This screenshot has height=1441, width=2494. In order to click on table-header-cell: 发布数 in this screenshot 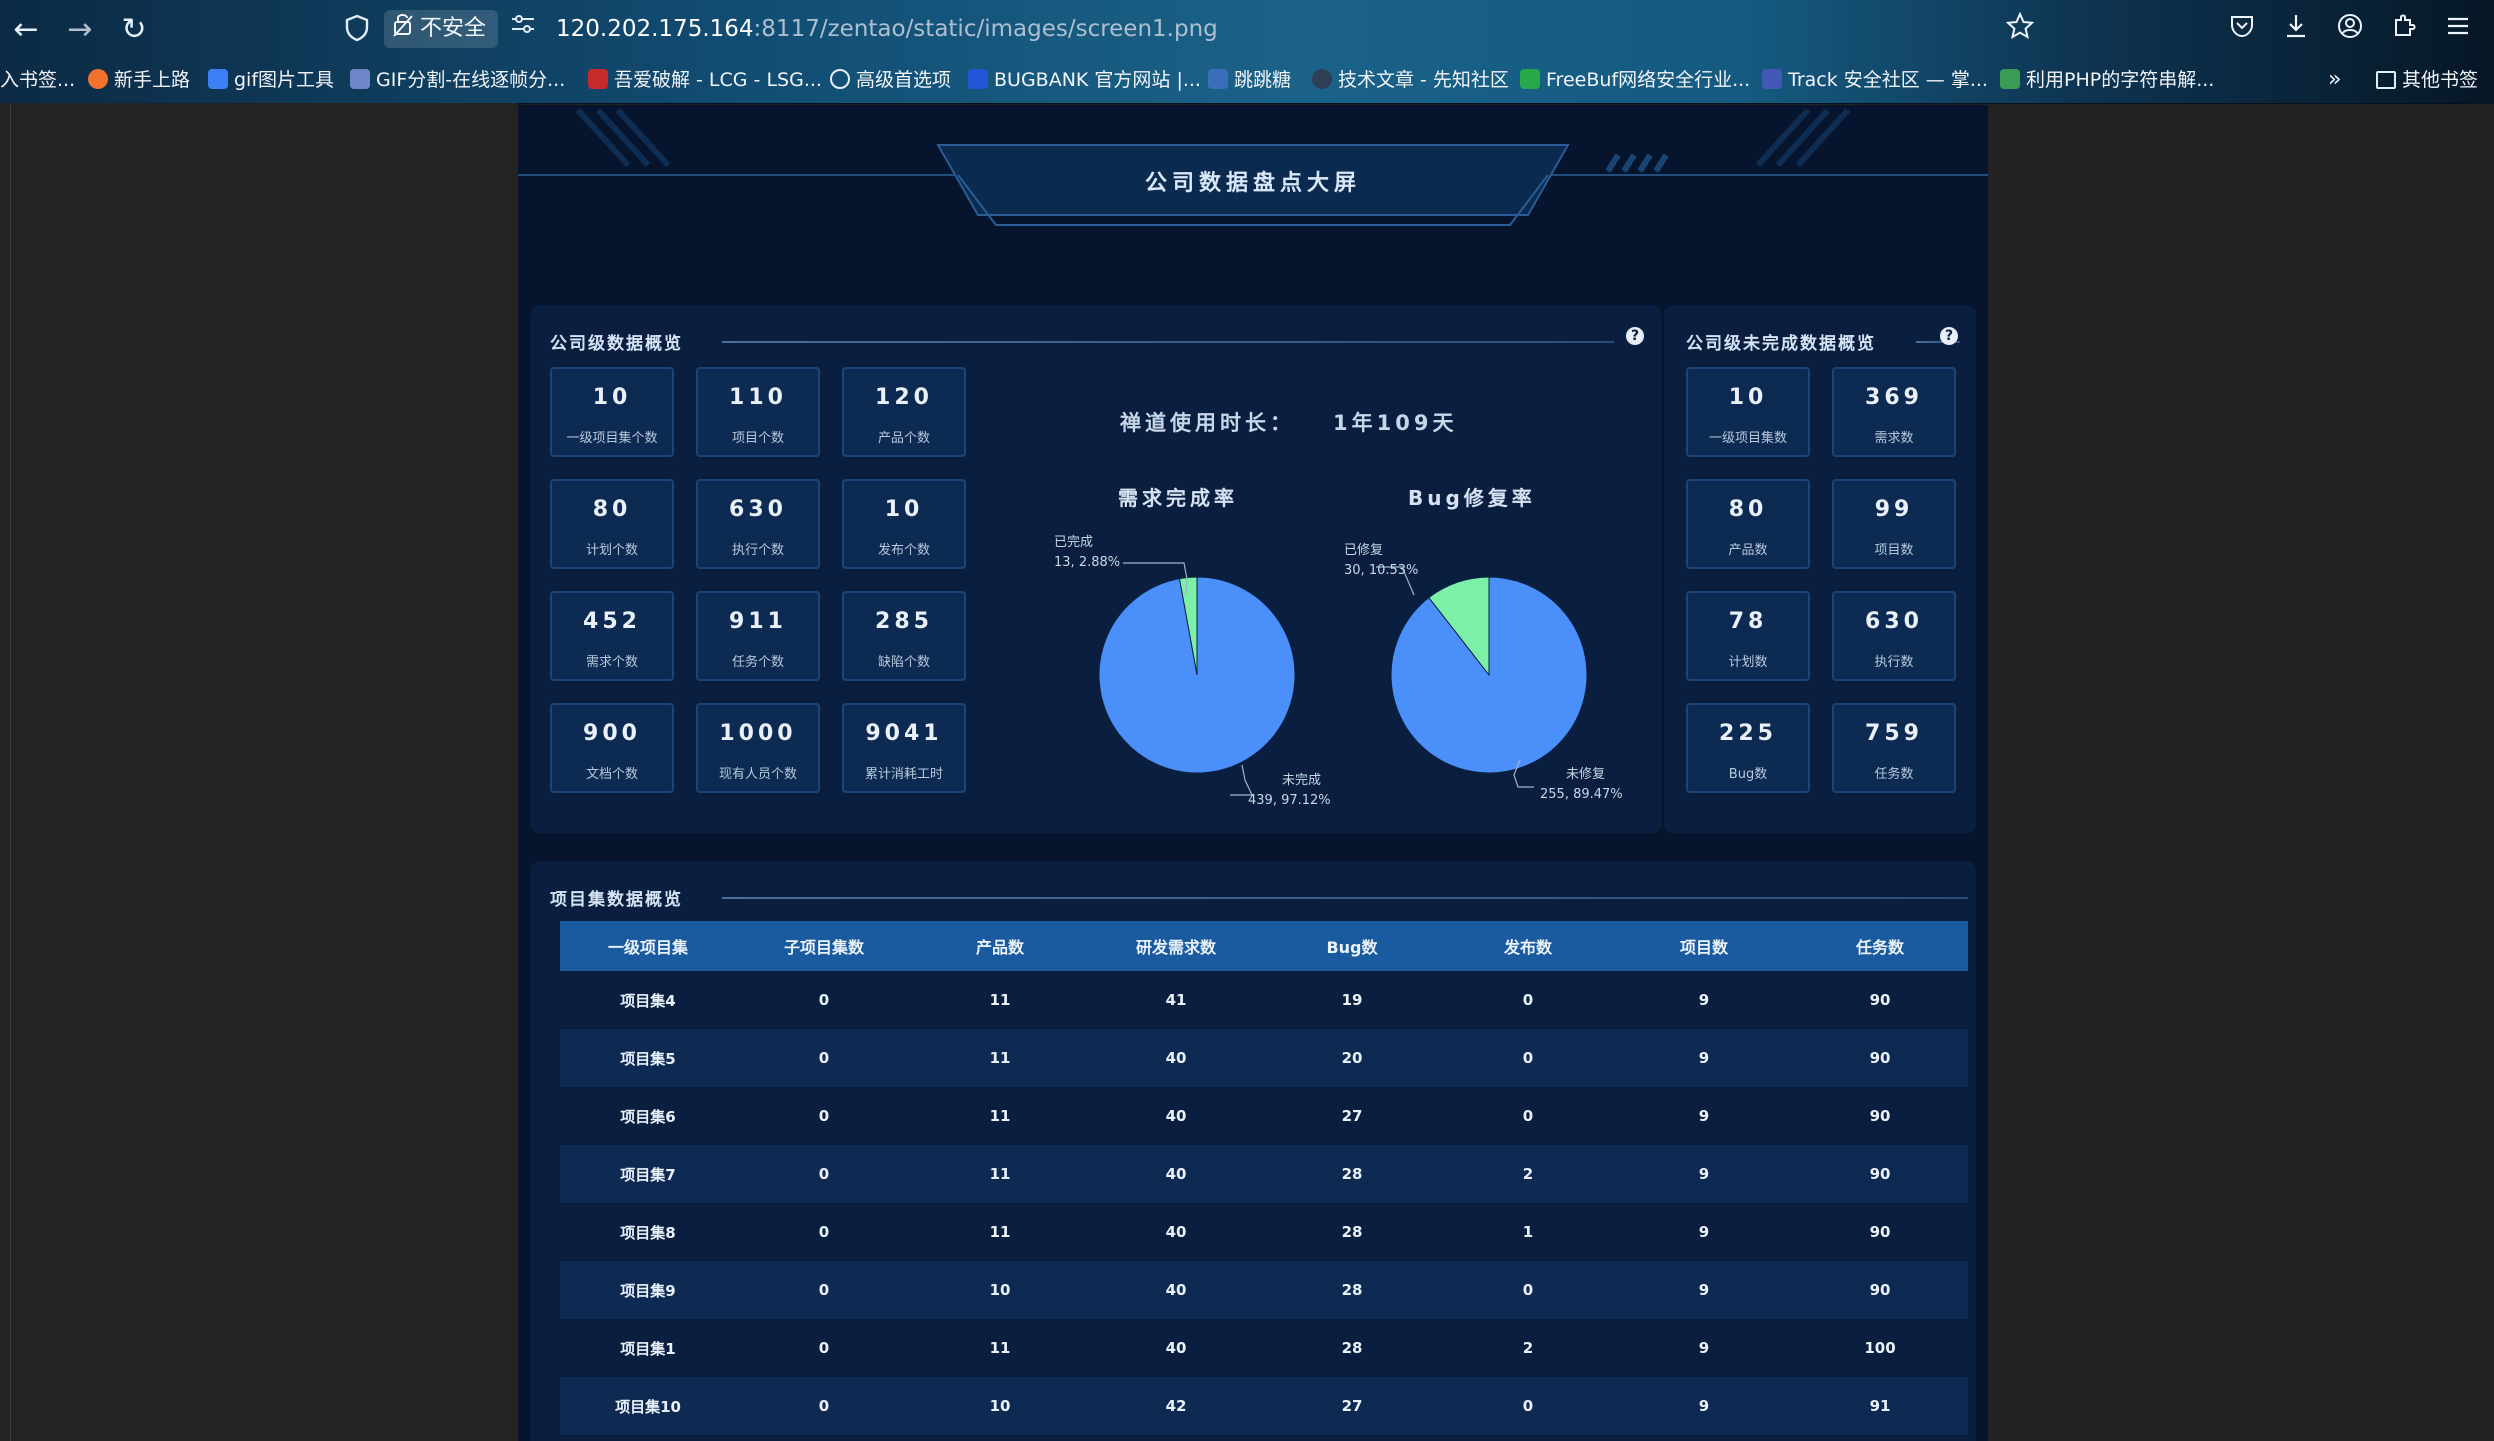, I will do `click(1528, 946)`.